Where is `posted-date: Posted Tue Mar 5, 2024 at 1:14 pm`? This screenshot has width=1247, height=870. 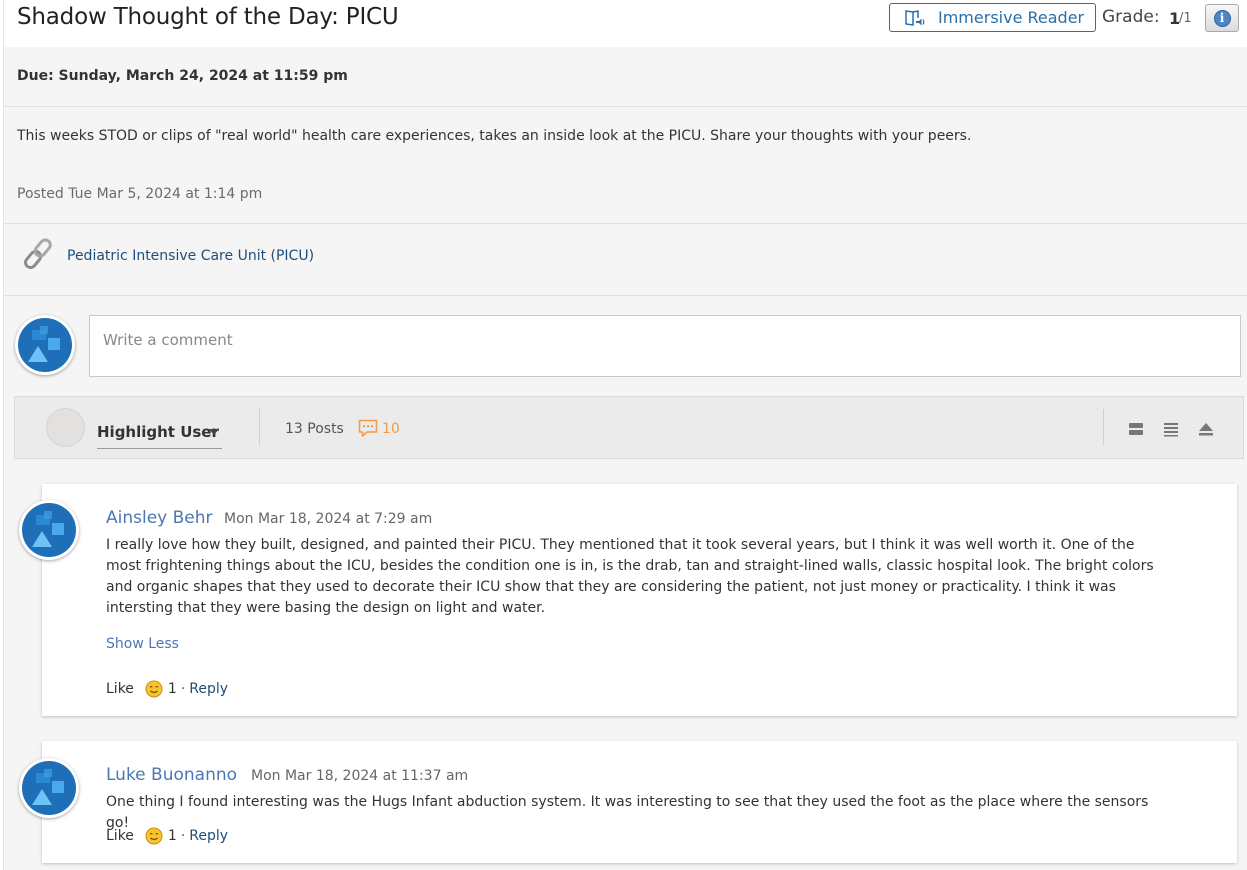
posted-date: Posted Tue Mar 5, 2024 at 1:14 pm is located at coordinates (140, 194).